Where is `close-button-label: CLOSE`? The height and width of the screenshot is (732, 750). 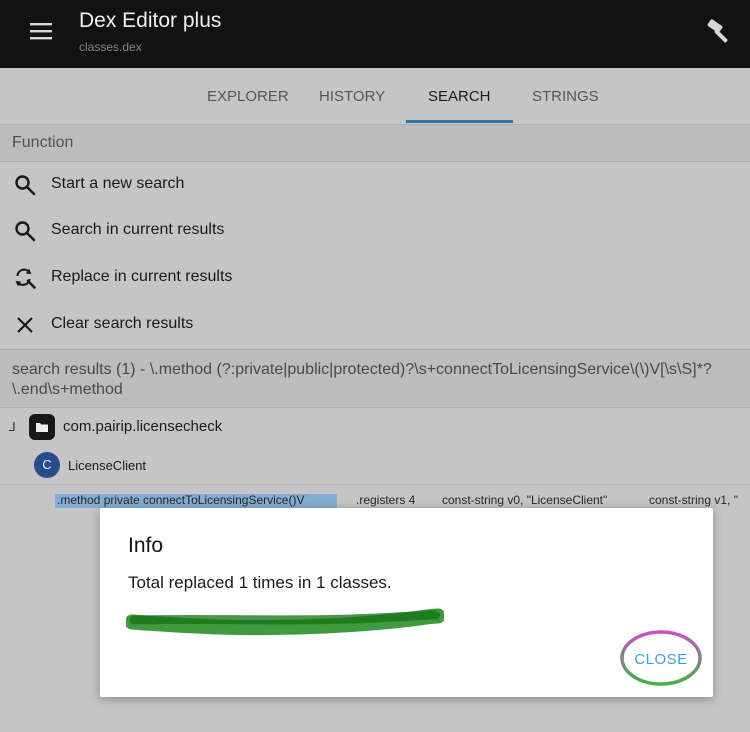
close-button-label: CLOSE is located at coordinates (661, 659).